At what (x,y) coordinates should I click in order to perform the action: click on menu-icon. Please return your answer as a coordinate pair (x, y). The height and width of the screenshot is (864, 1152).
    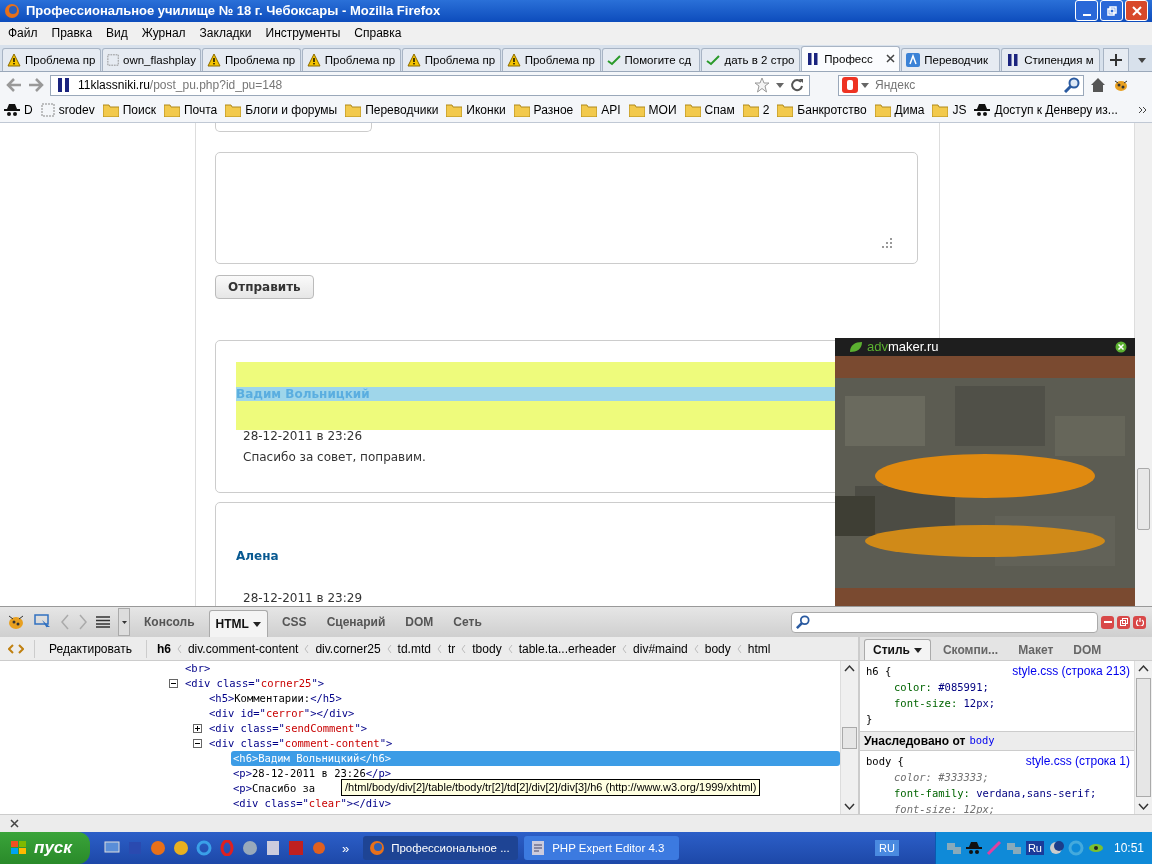
    Looking at the image, I should click on (103, 622).